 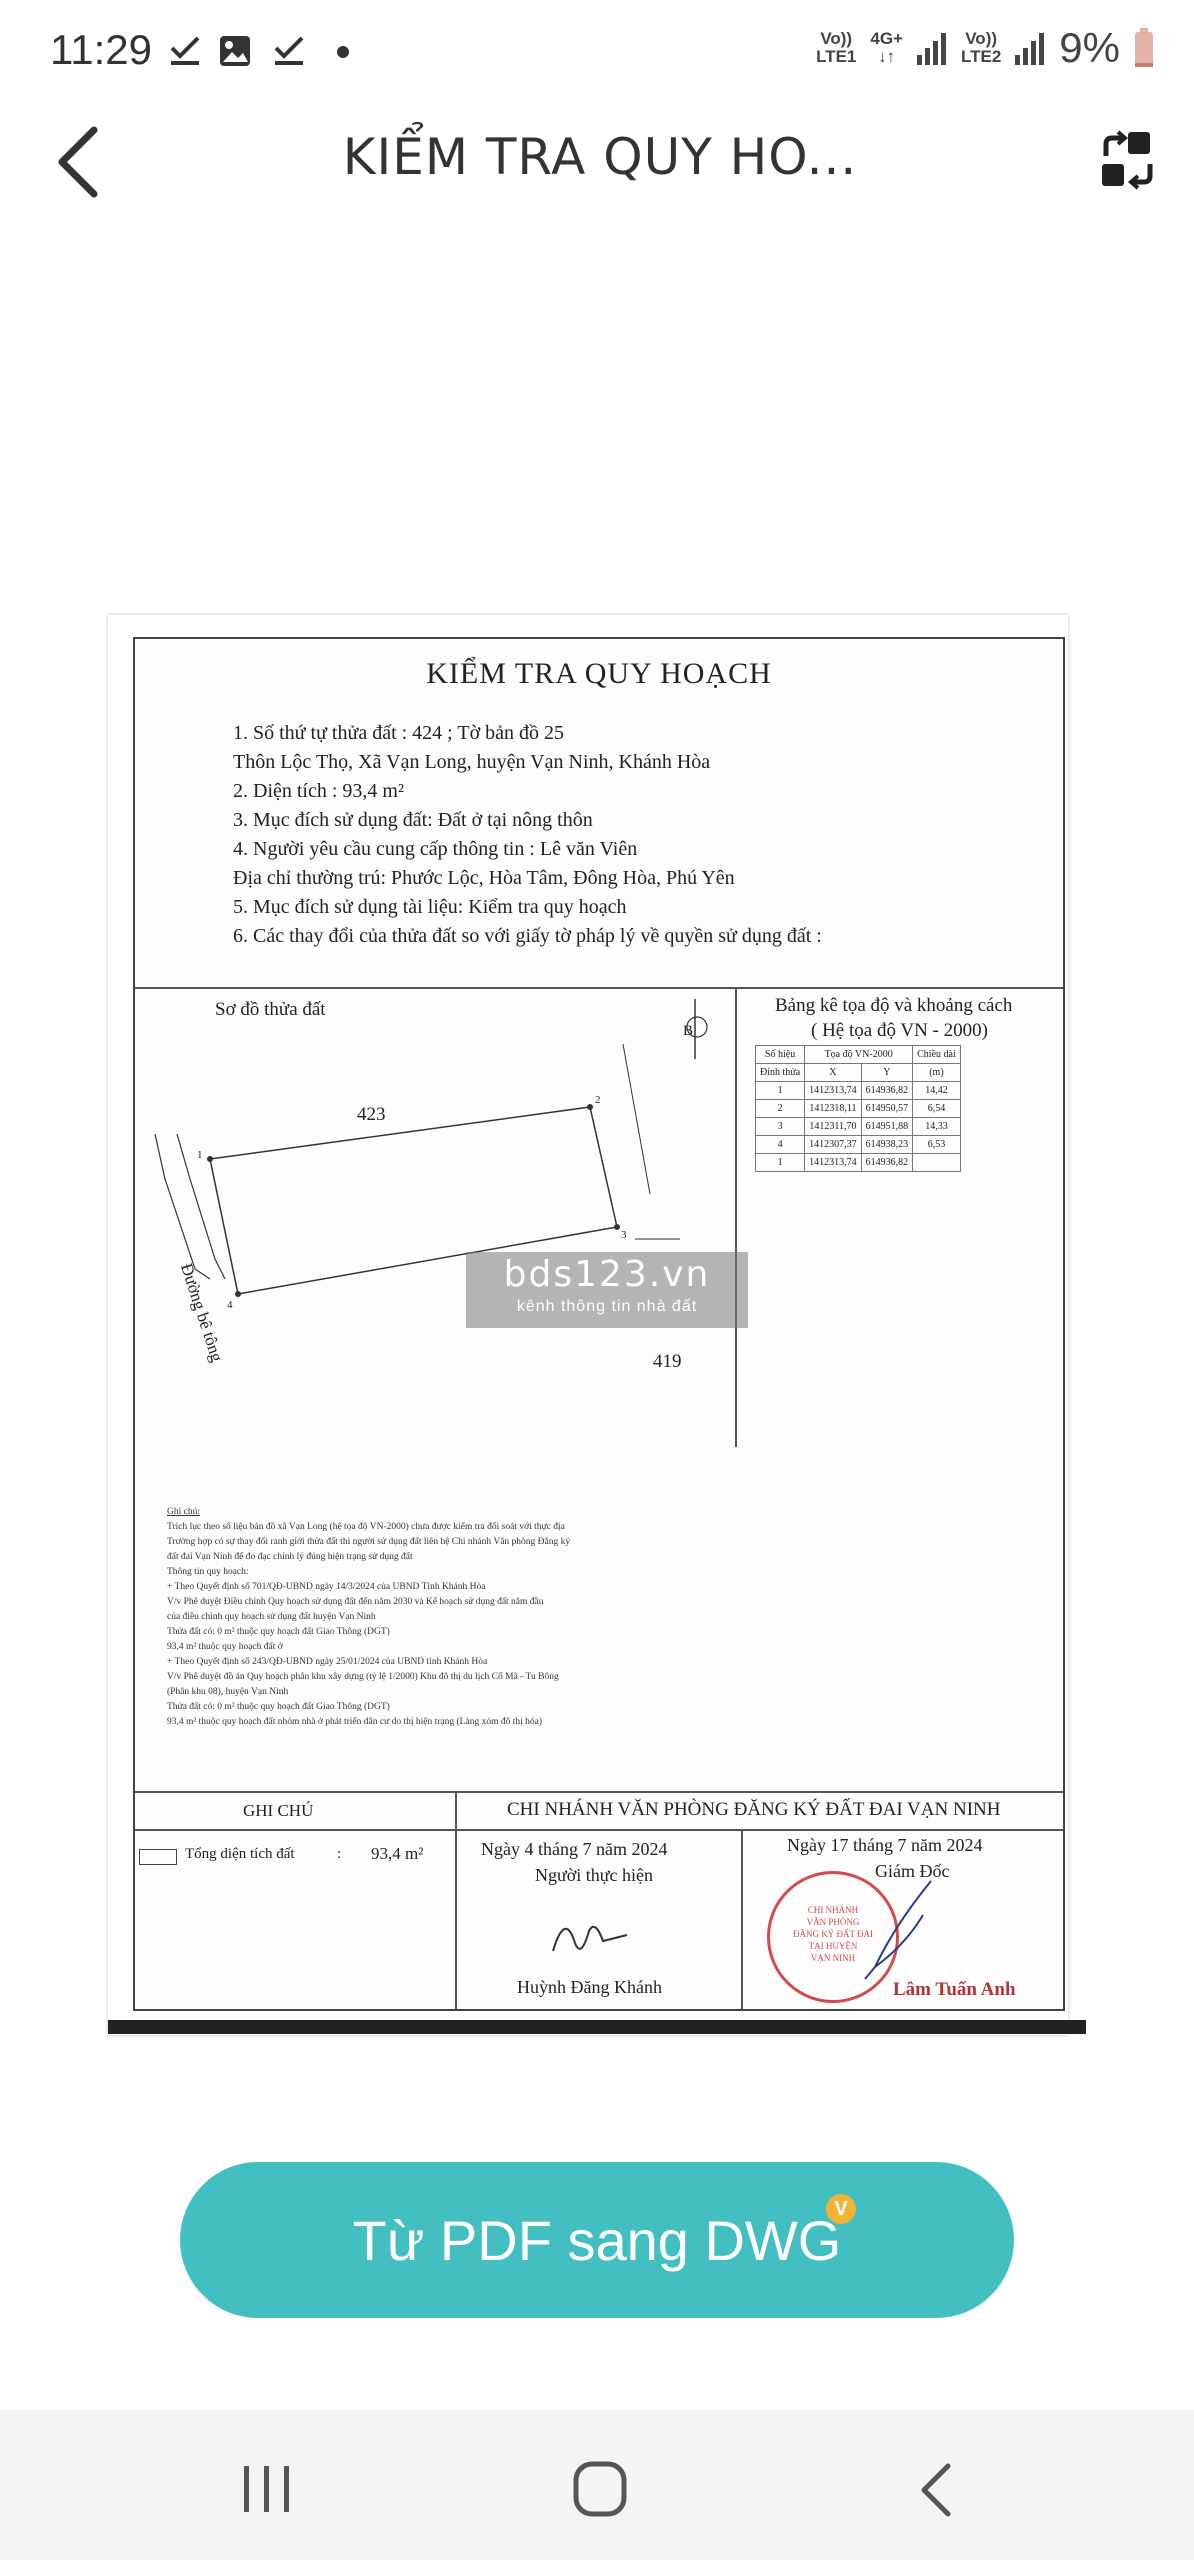 What do you see at coordinates (624, 1235) in the screenshot?
I see `vertex-label: 3` at bounding box center [624, 1235].